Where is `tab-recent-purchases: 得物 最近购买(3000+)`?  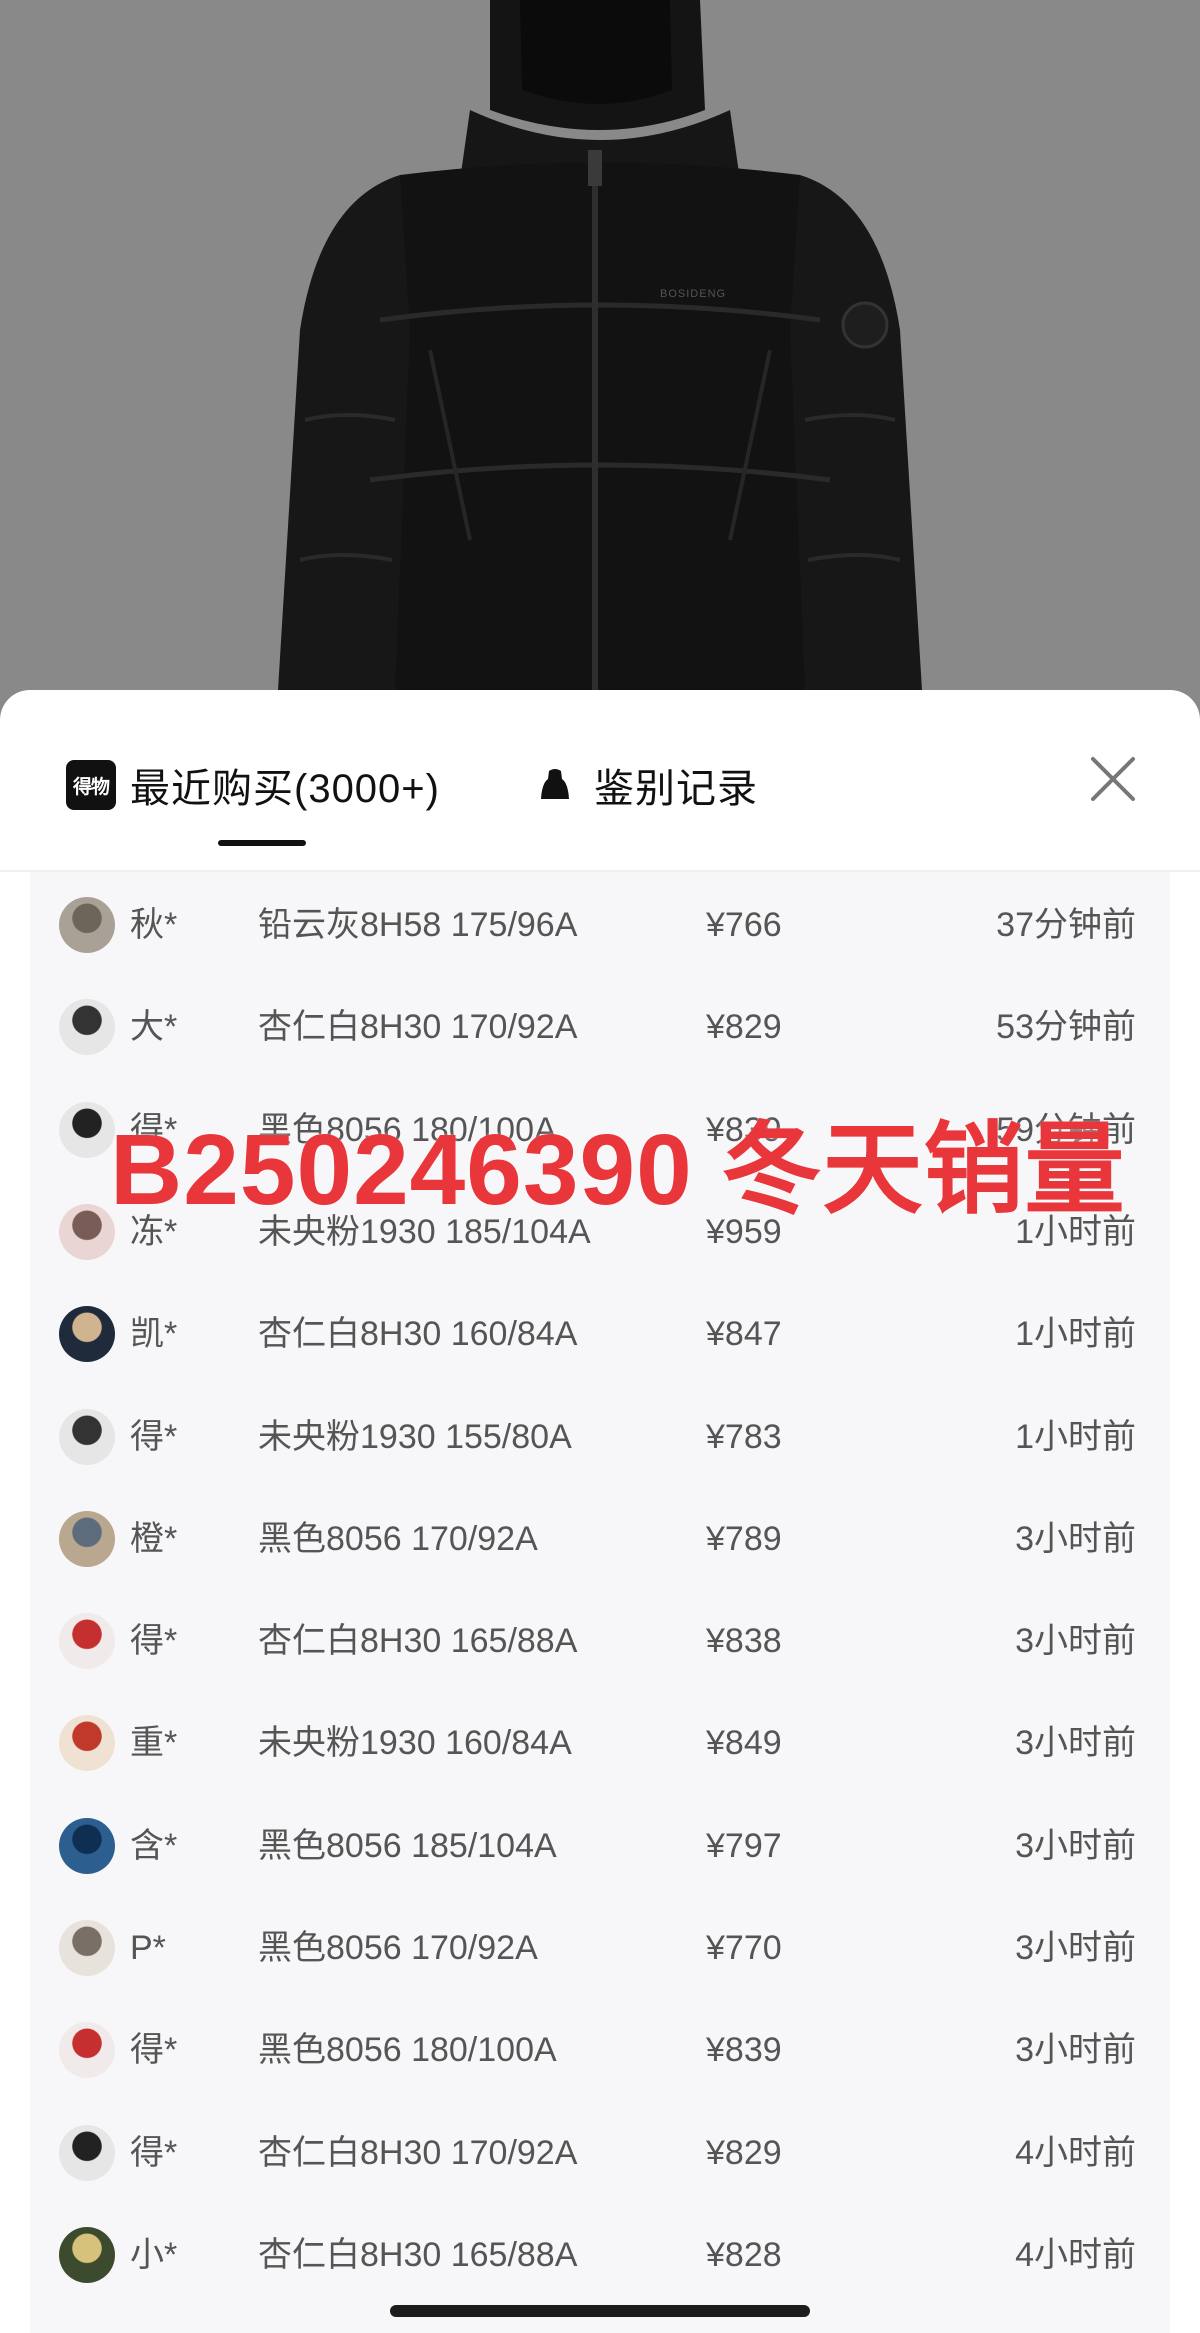 tab-recent-purchases: 得物 最近购买(3000+) is located at coordinates (253, 785).